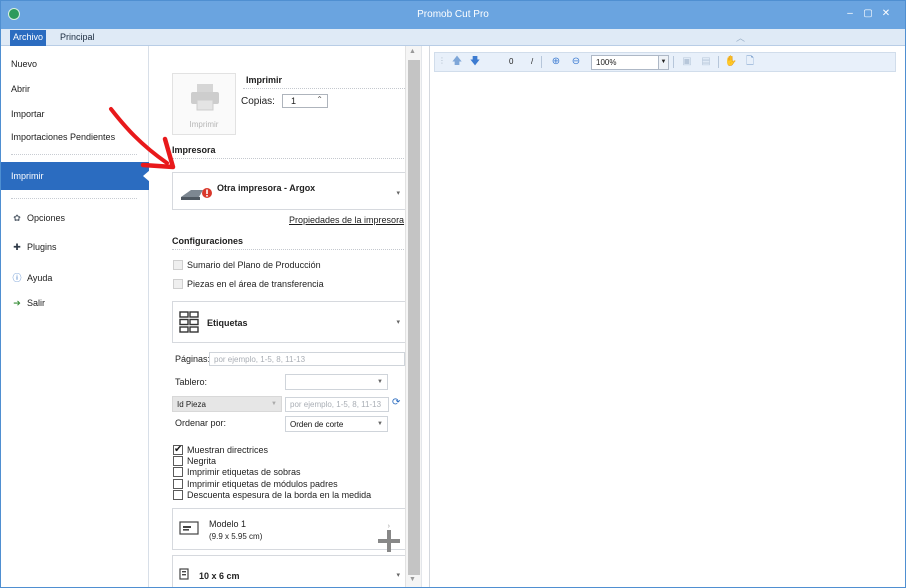 This screenshot has width=906, height=588. I want to click on paper-size-value: 10 x 6 cm, so click(219, 576).